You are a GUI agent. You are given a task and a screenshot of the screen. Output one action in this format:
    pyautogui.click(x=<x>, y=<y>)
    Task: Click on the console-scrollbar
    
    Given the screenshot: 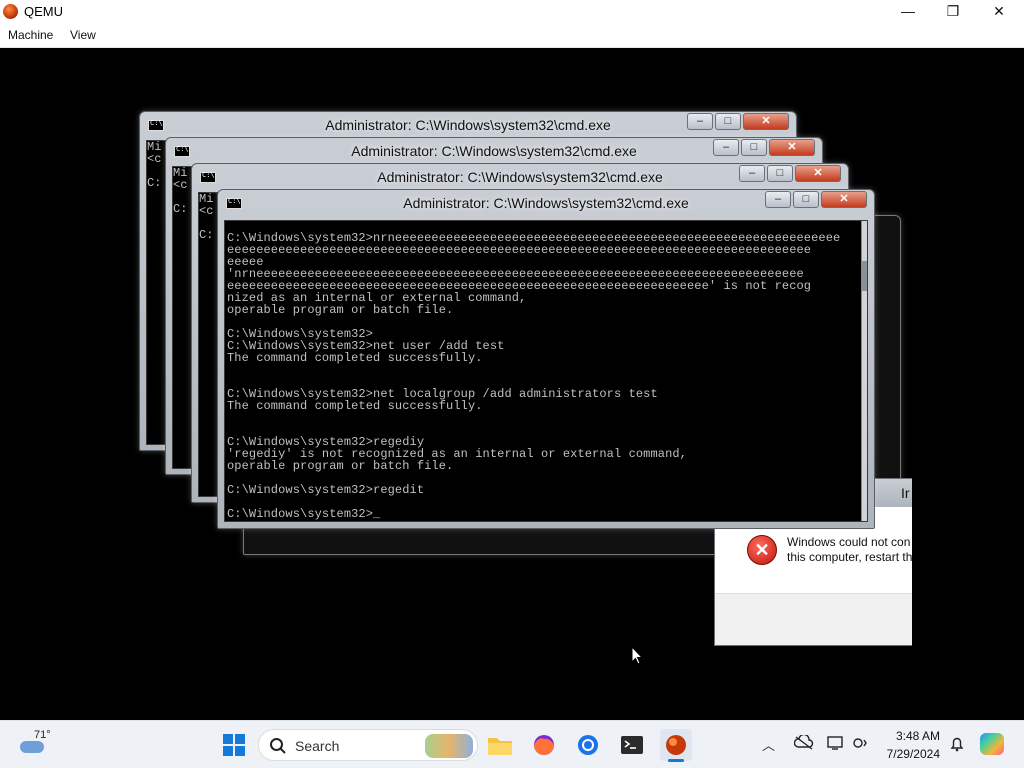 What is the action you would take?
    pyautogui.click(x=864, y=371)
    